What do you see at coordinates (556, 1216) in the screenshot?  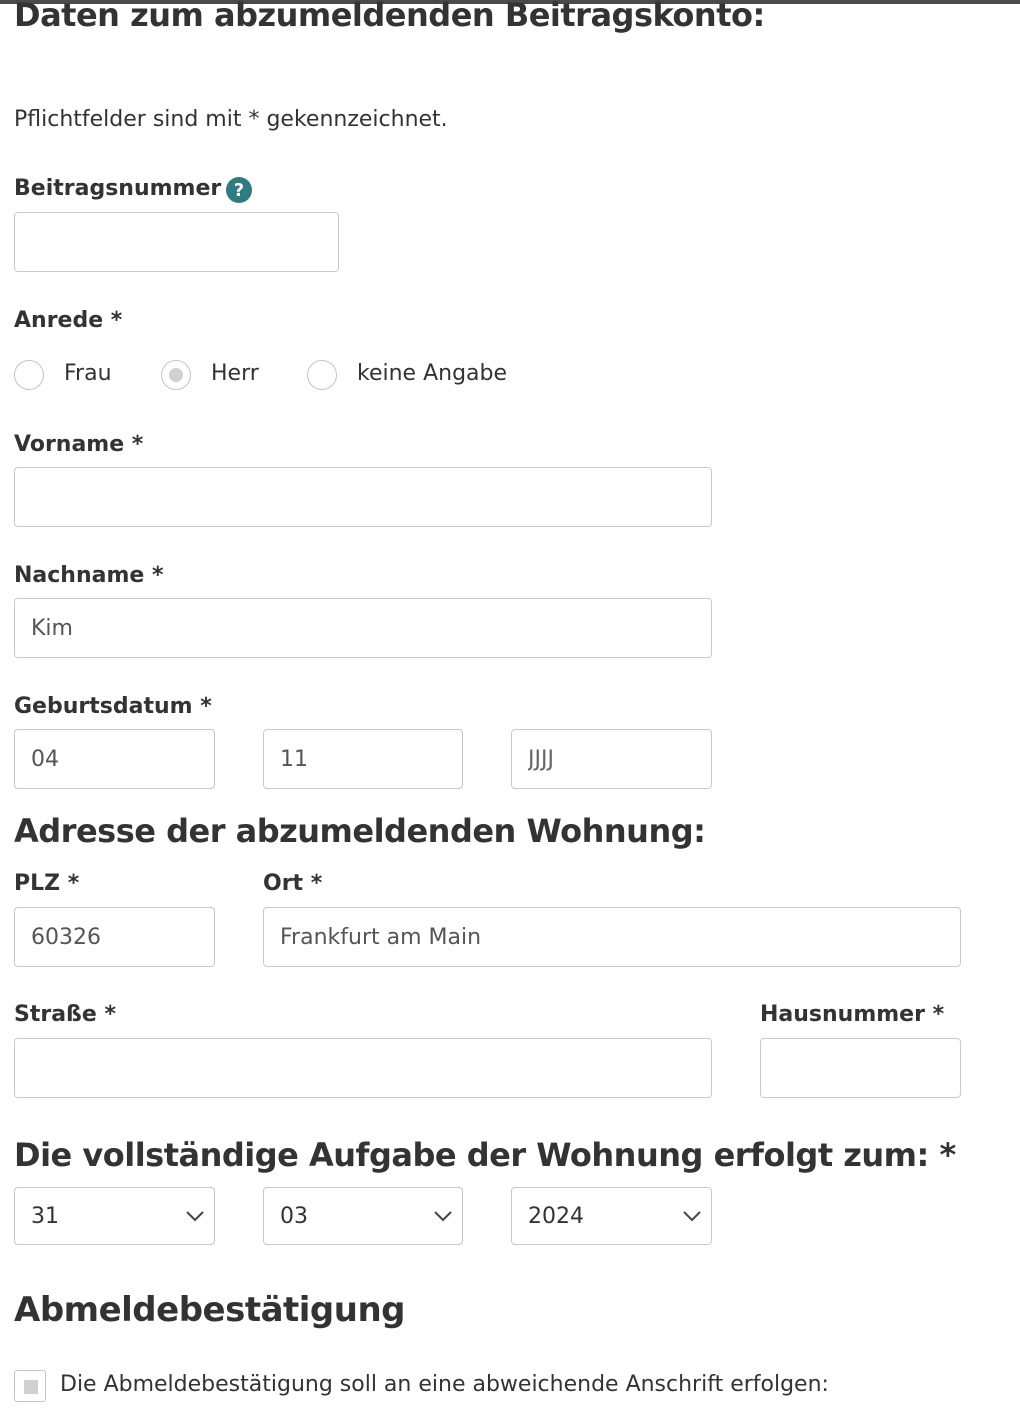 I see `move-out-year-value: 2024` at bounding box center [556, 1216].